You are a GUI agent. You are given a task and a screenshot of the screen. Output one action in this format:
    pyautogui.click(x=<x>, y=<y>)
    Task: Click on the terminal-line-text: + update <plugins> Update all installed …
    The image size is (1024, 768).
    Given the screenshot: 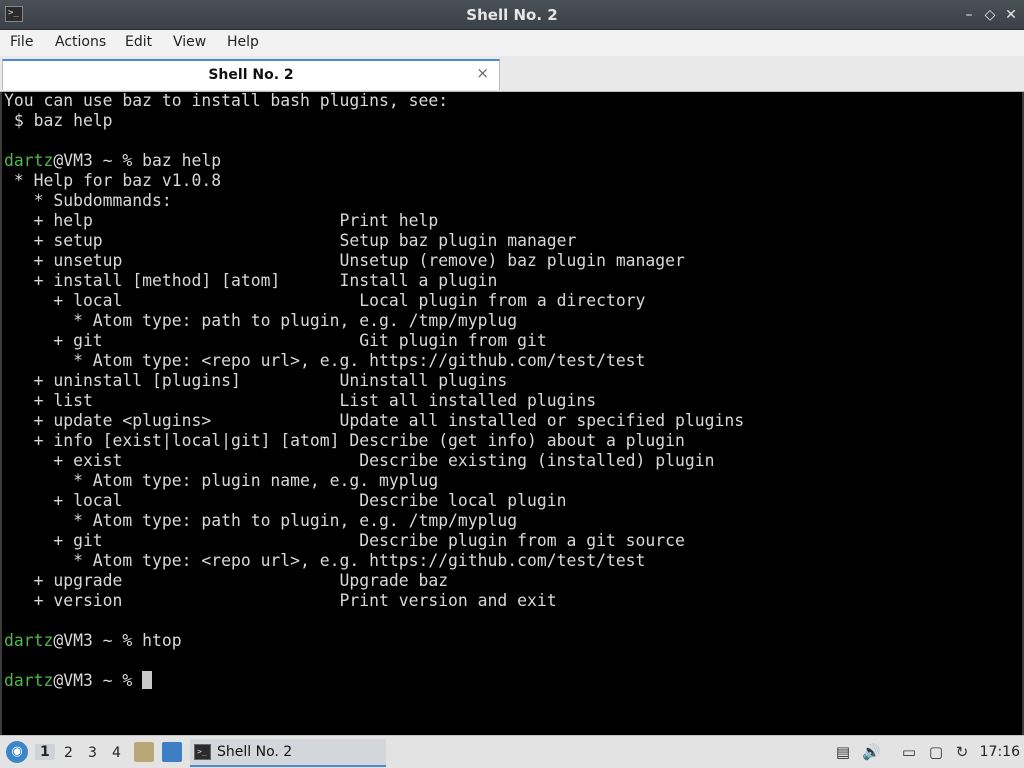 What is the action you would take?
    pyautogui.click(x=374, y=420)
    